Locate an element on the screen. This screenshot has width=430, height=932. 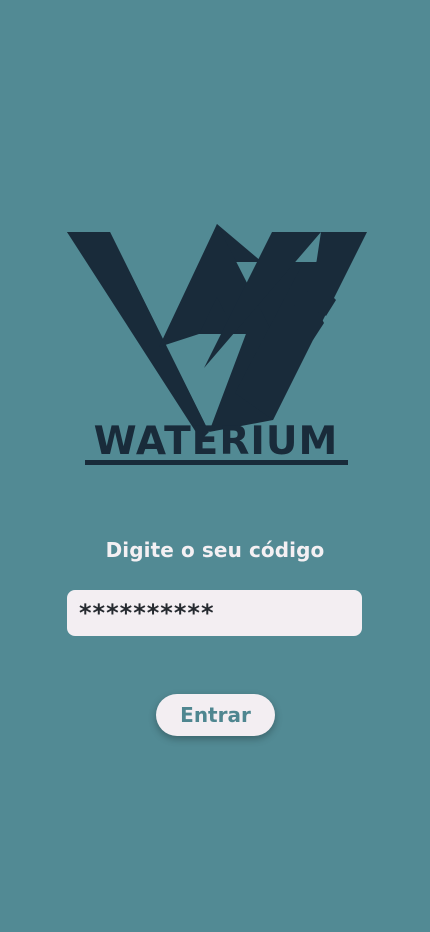
logo-underline is located at coordinates (216, 462).